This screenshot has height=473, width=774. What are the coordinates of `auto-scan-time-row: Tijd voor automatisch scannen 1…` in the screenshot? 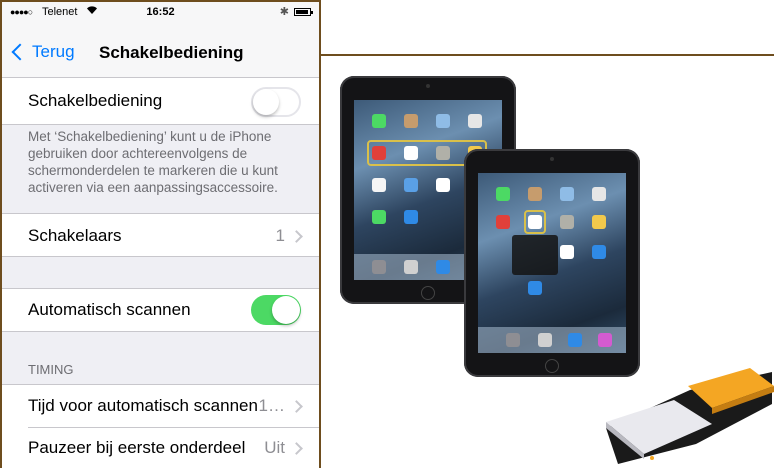 It's located at (160, 406).